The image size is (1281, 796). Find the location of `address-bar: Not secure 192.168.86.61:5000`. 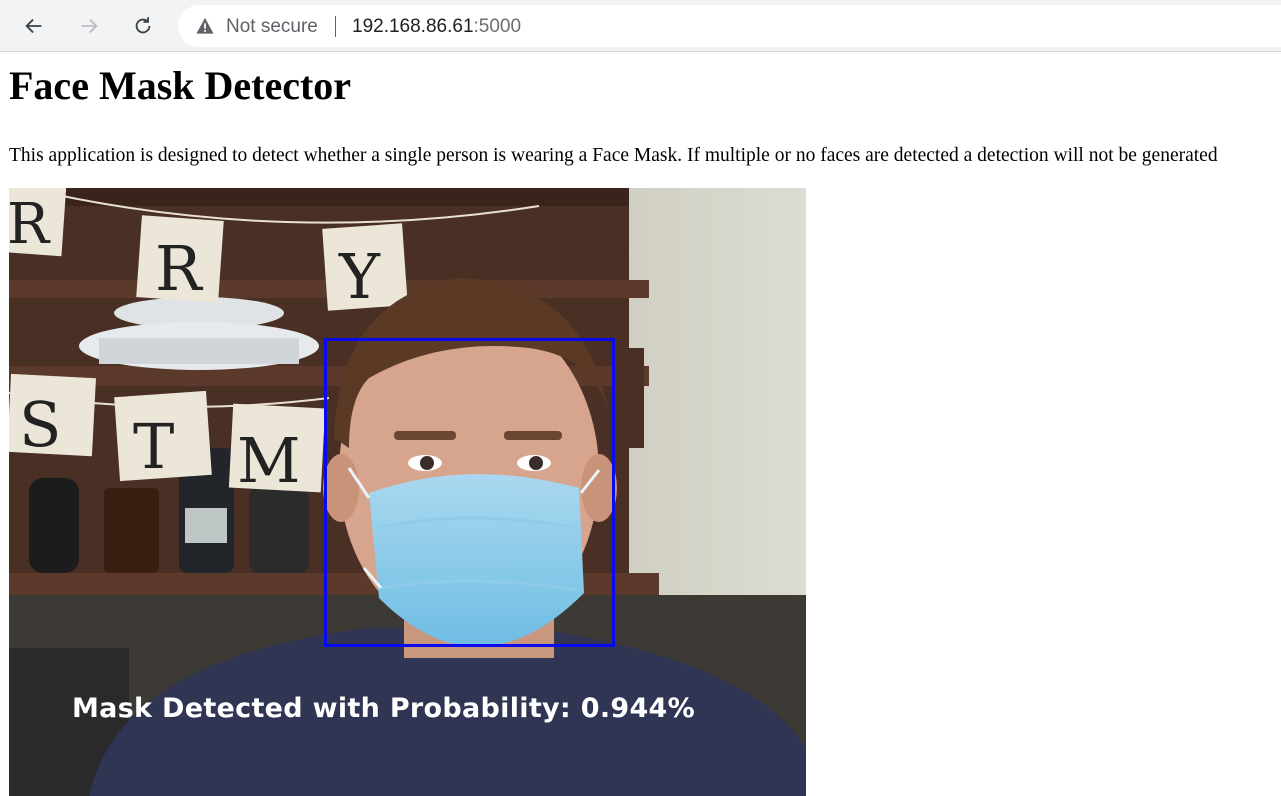

address-bar: Not secure 192.168.86.61:5000 is located at coordinates (729, 26).